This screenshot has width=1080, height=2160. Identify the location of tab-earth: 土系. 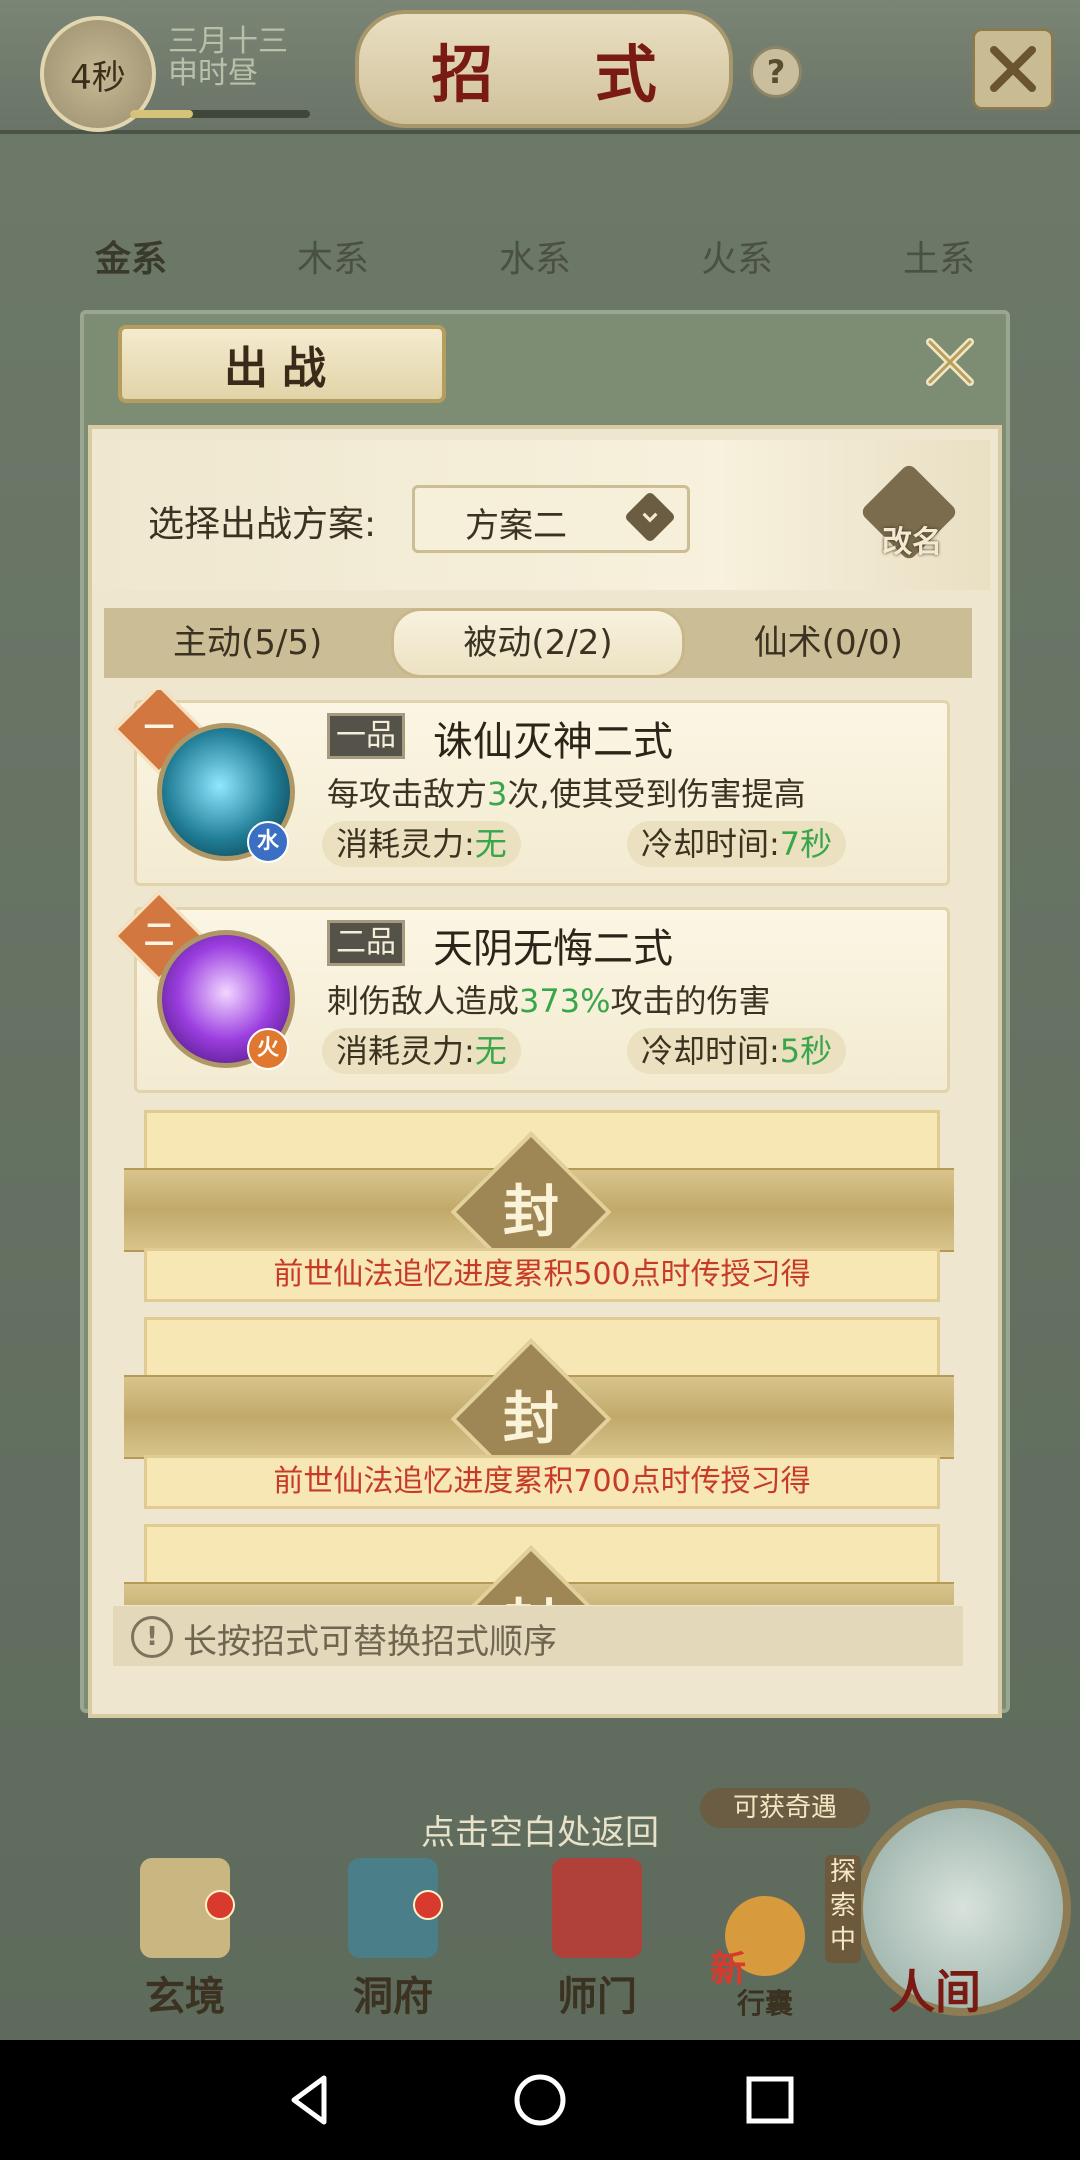
(939, 256).